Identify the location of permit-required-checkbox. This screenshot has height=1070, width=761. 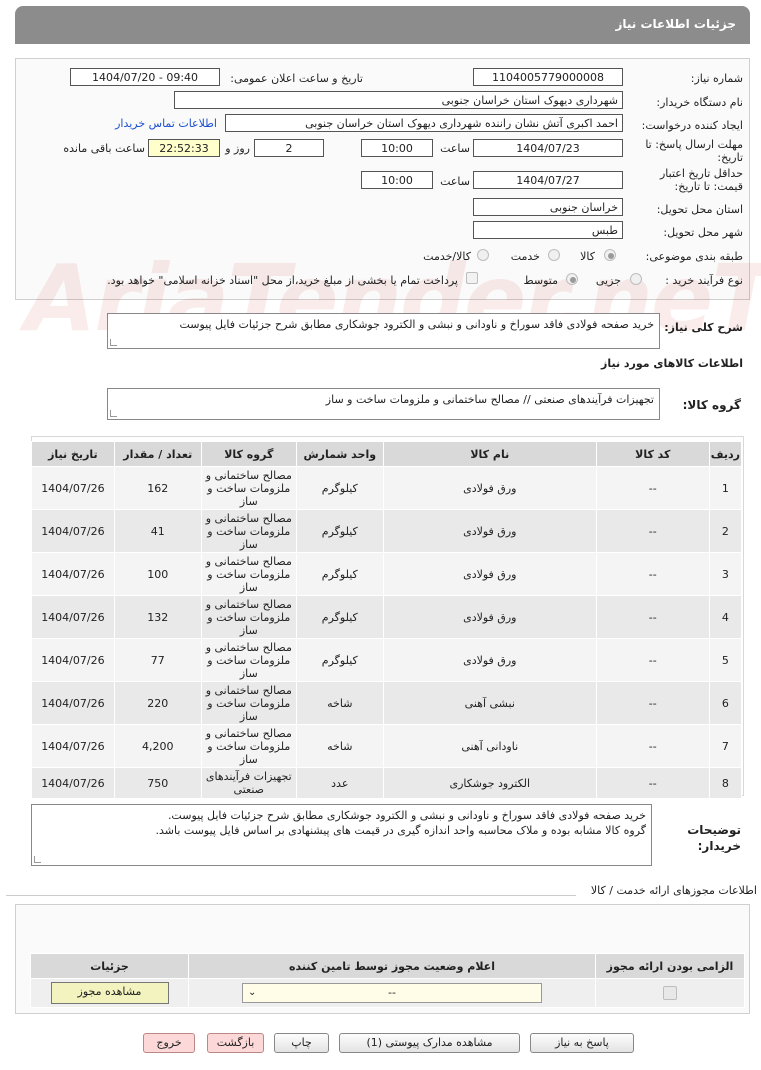
(670, 993).